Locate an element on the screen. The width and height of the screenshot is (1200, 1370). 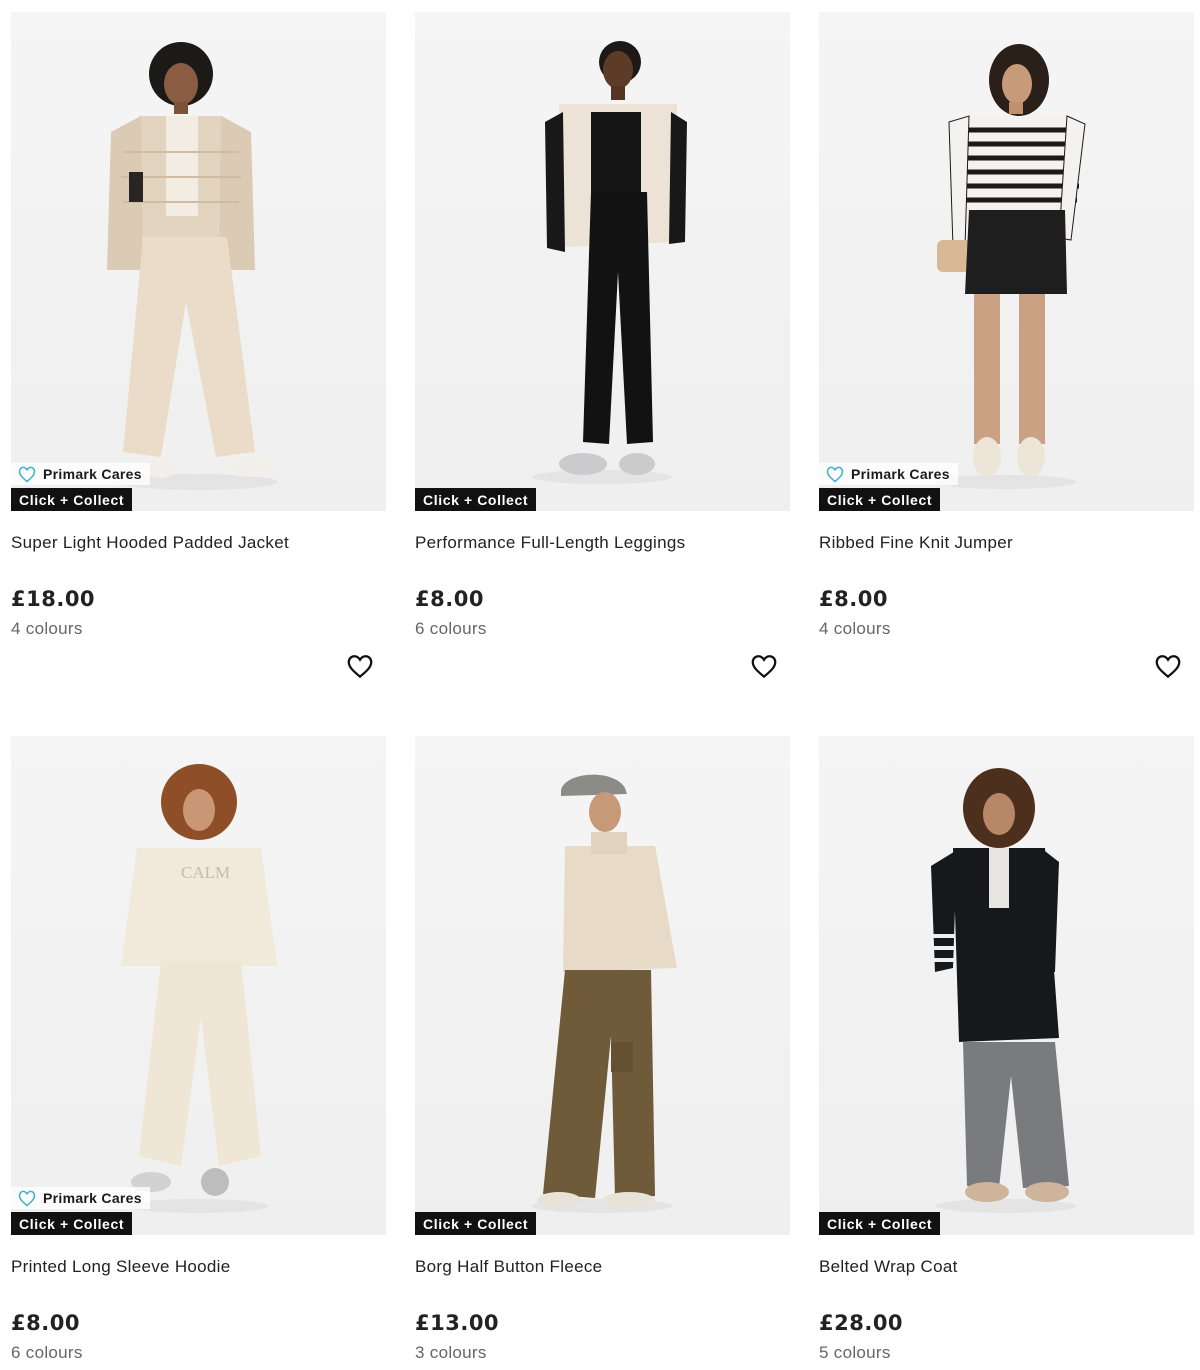
product-title: Belted Wrap Coat is located at coordinates (888, 1267).